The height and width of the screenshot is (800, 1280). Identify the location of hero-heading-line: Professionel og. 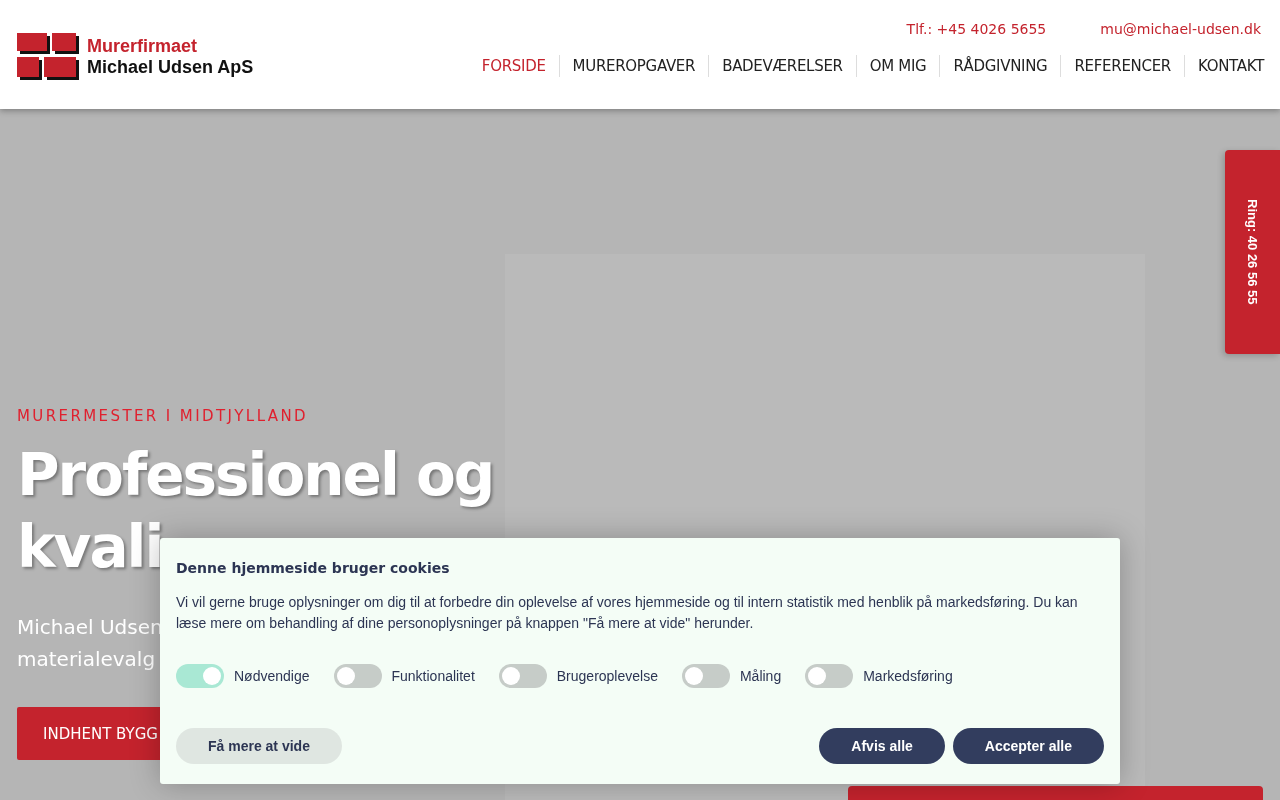
(255, 475).